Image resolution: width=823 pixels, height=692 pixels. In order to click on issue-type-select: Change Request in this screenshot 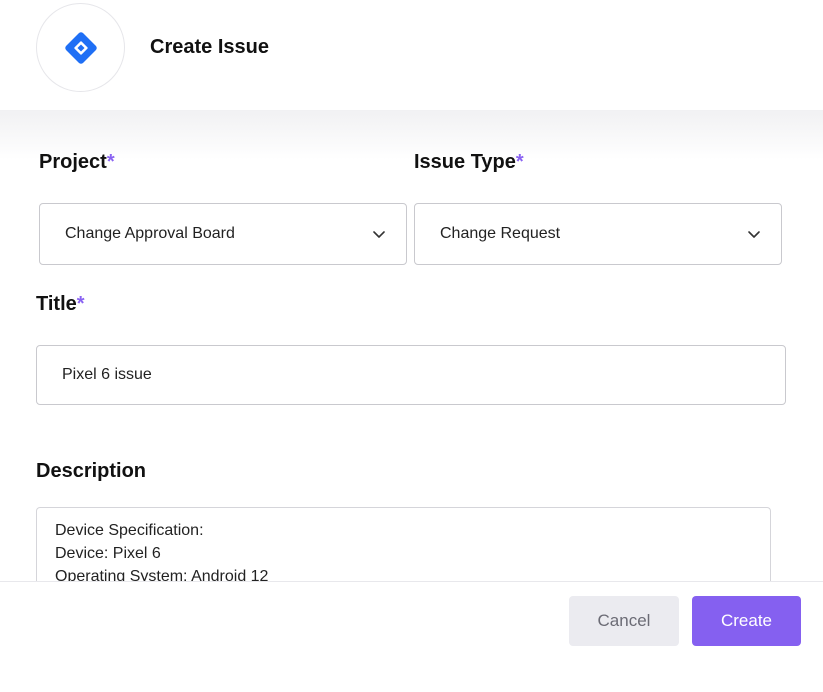, I will do `click(598, 234)`.